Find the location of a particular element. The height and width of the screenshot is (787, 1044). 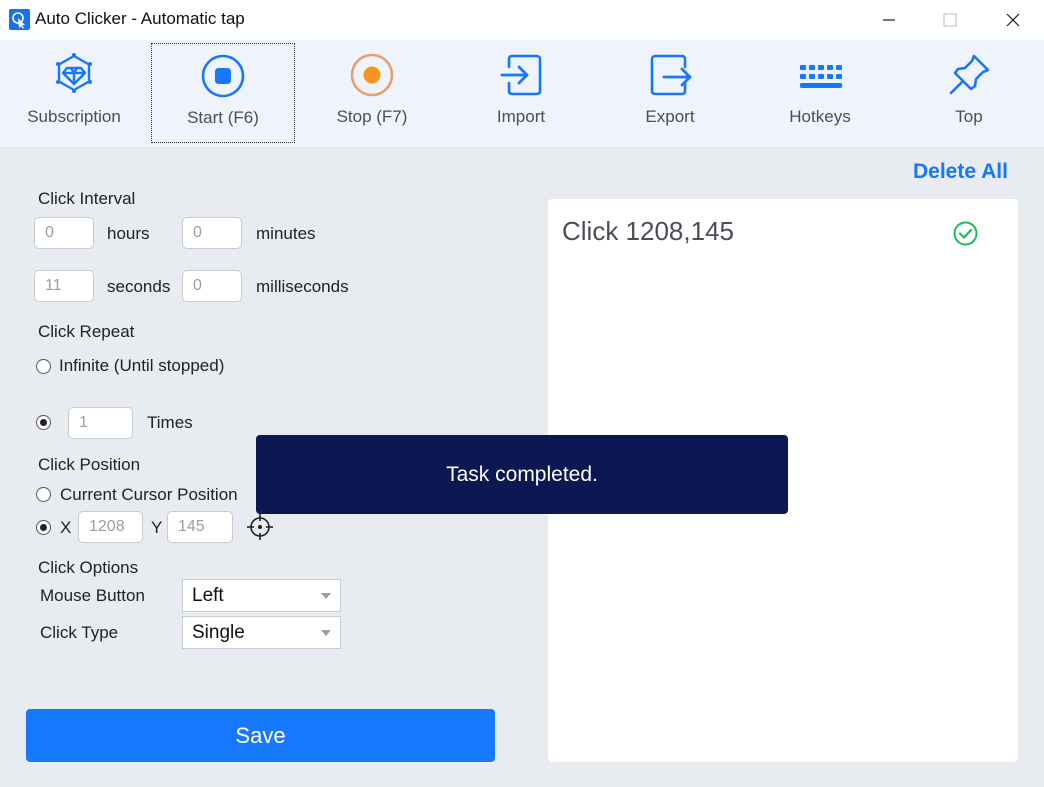

click-type-value: Single is located at coordinates (218, 632).